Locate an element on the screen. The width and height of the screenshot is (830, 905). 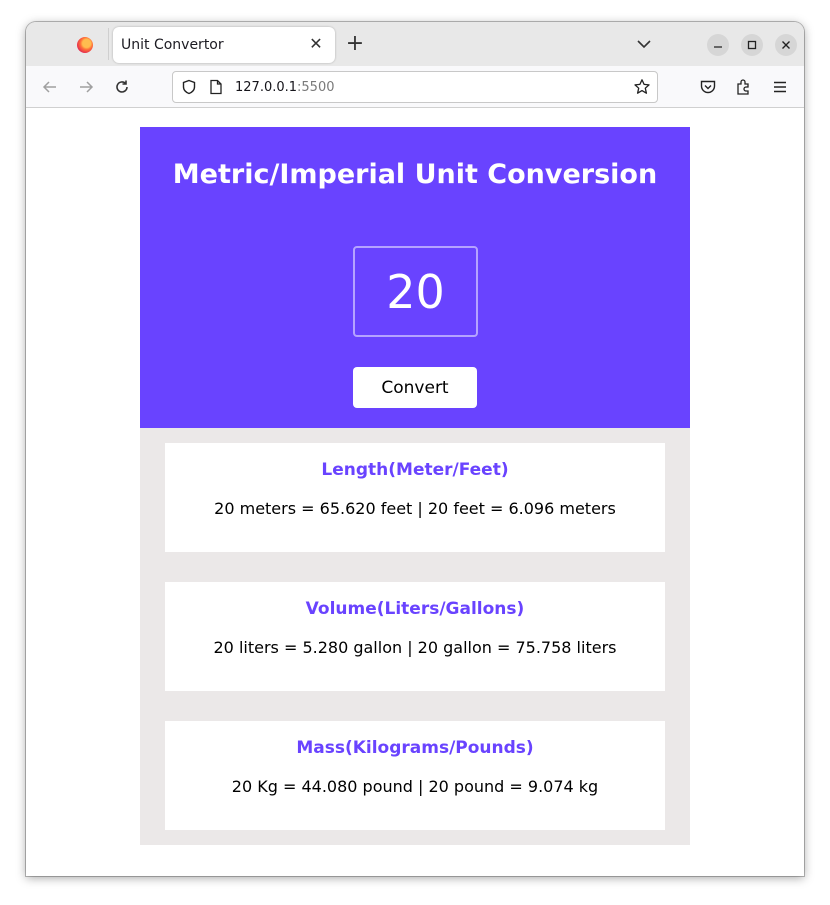
extensions-icon is located at coordinates (744, 87).